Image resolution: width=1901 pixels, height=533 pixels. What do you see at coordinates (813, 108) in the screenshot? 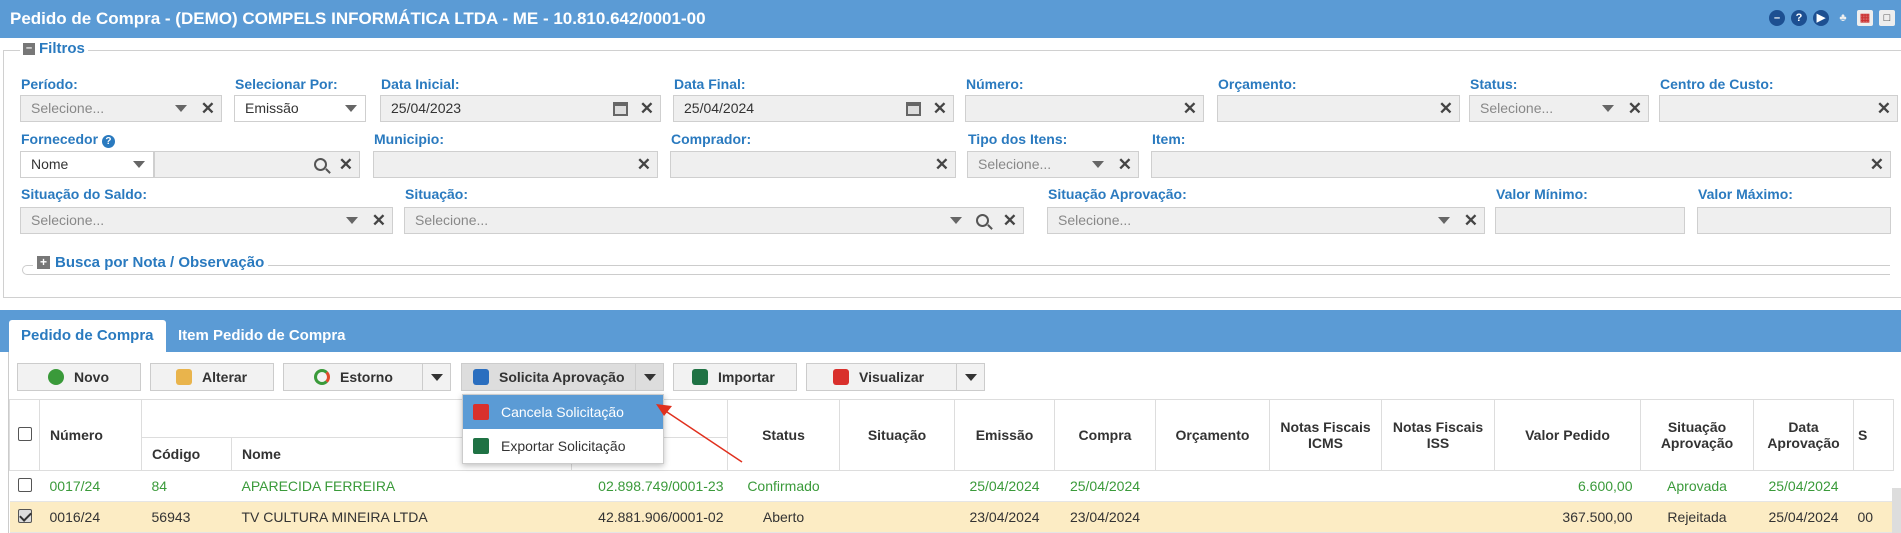
I see `data-final-input: 25/04/2024 ✕` at bounding box center [813, 108].